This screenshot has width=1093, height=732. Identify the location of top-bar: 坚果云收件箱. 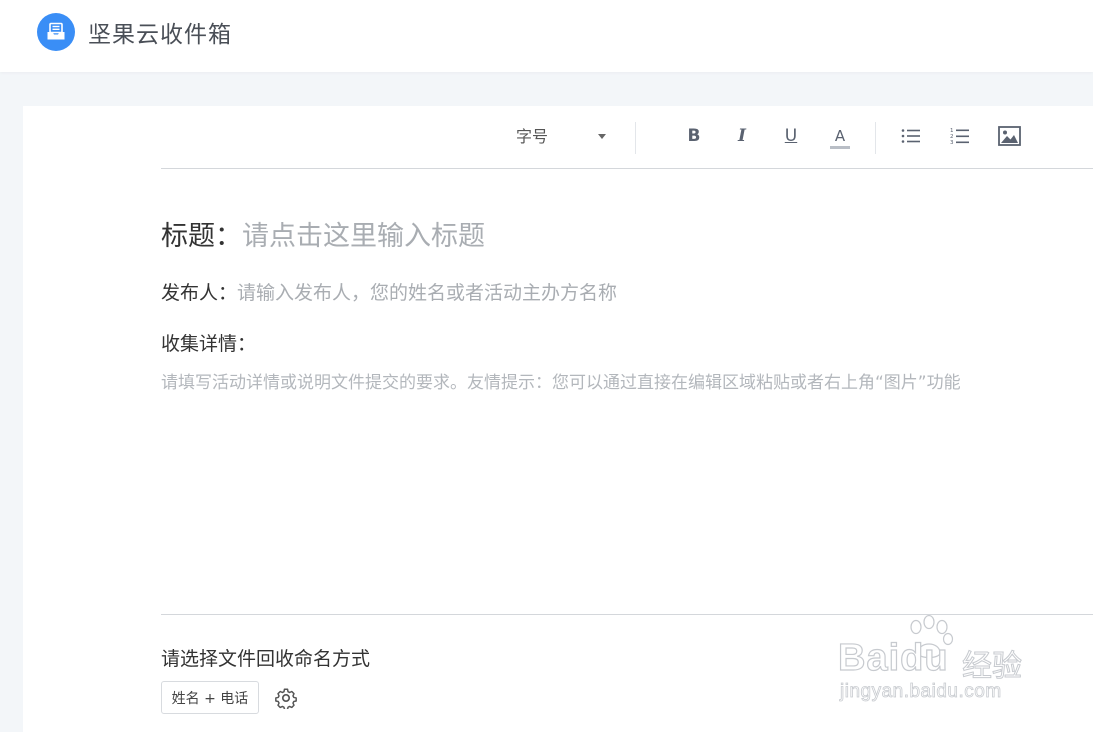
(546, 36).